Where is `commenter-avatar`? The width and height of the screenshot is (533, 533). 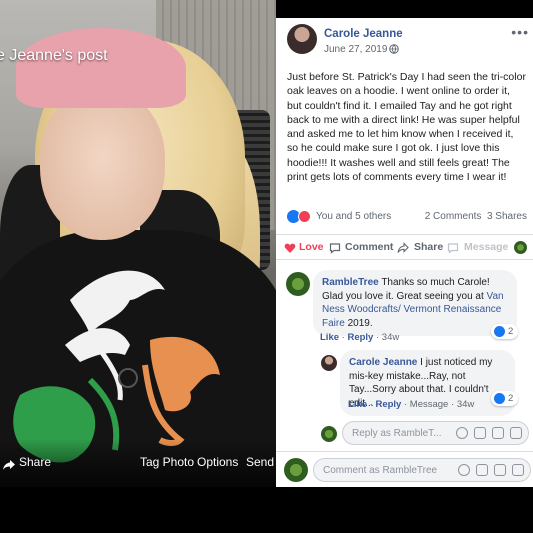
commenter-avatar is located at coordinates (298, 284).